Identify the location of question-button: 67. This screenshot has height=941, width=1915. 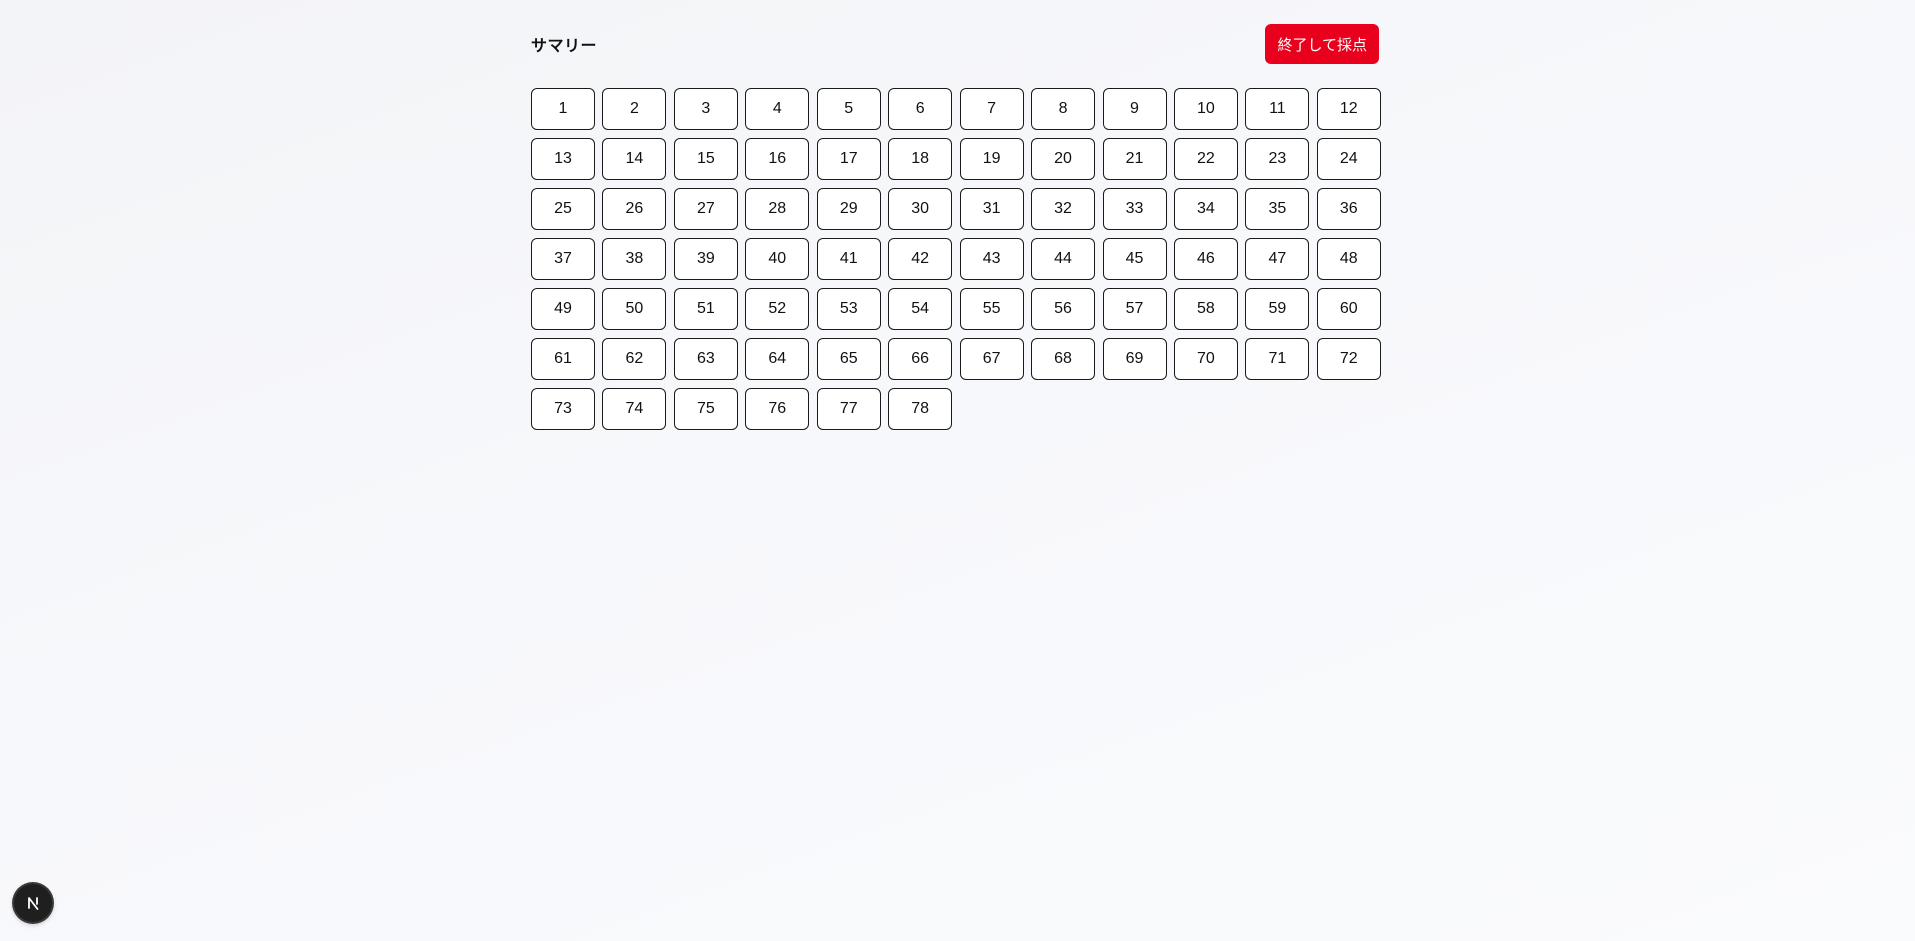
(991, 359).